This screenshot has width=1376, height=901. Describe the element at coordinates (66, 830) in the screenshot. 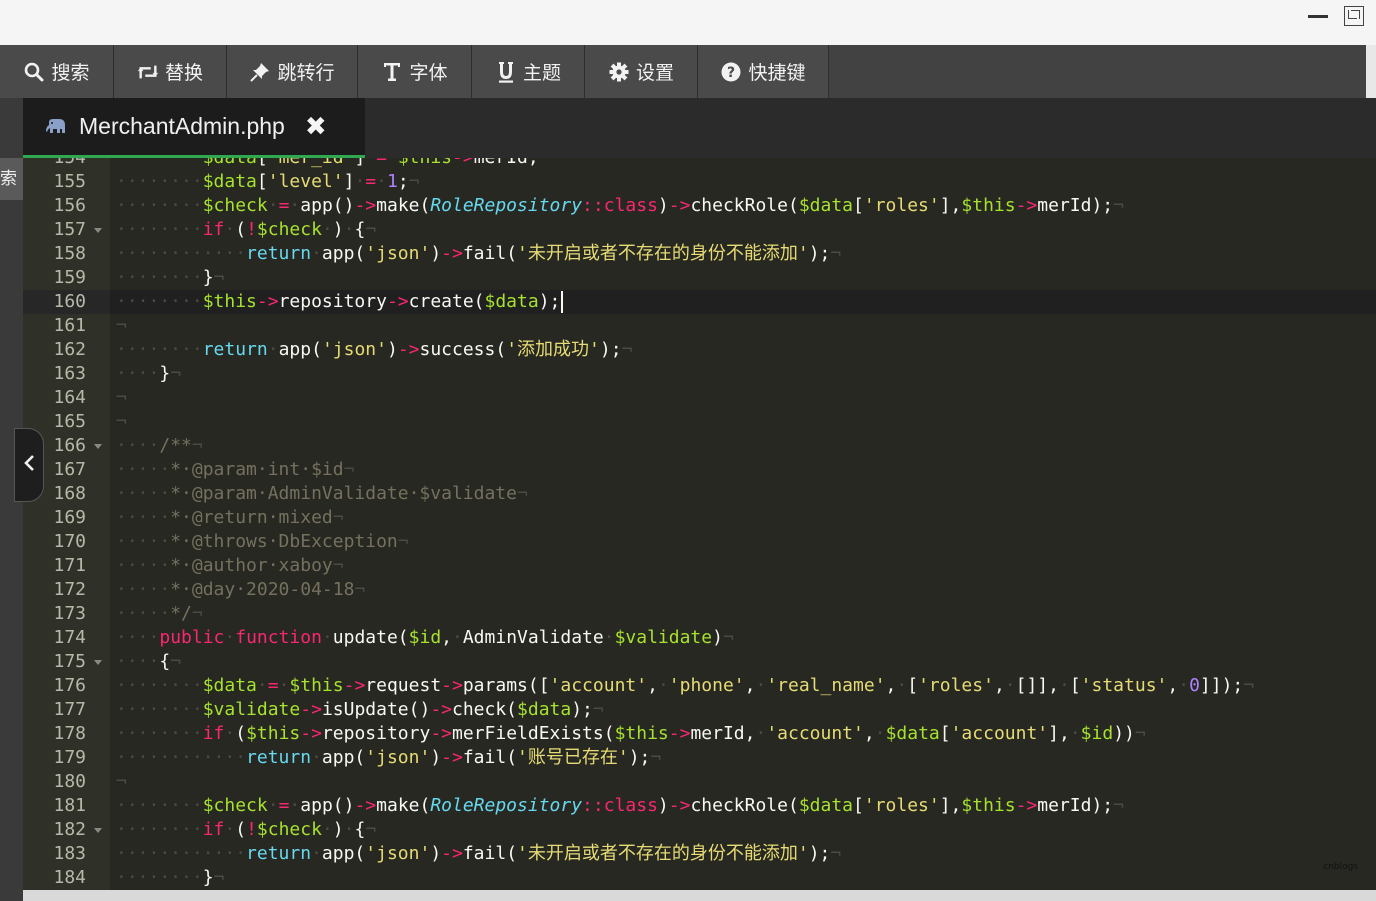

I see `line-number-foldable: 182` at that location.